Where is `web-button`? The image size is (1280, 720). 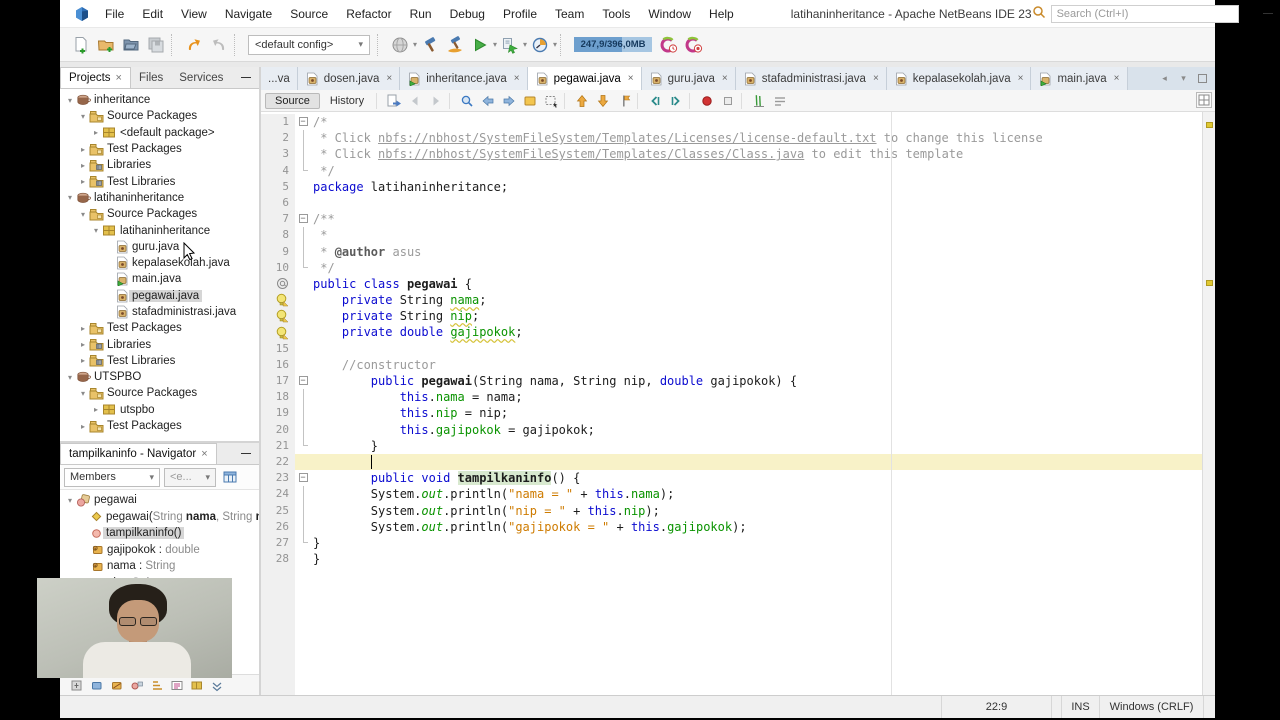
web-button is located at coordinates (399, 45).